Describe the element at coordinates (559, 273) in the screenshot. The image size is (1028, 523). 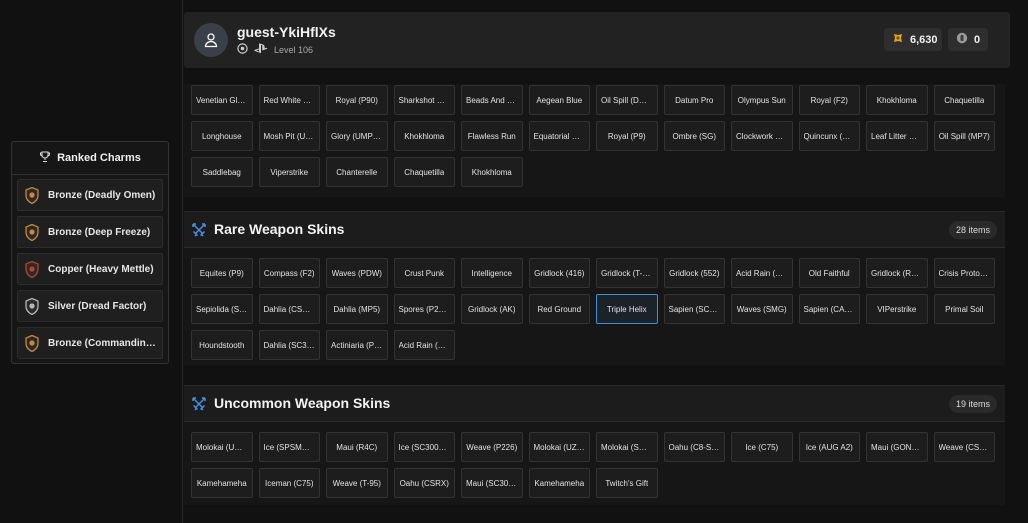
I see `skin-tile: Gridlock (416)` at that location.